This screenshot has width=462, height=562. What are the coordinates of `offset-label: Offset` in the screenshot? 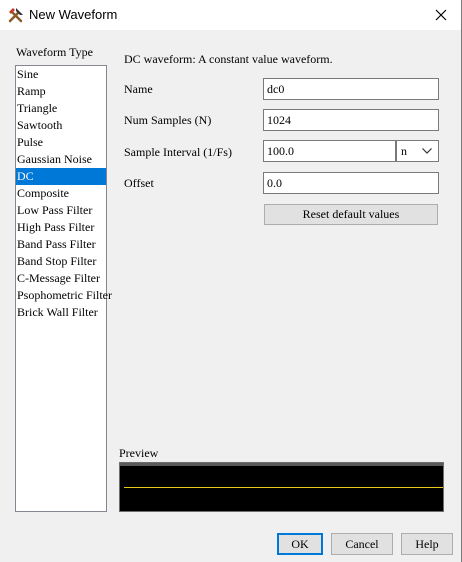 It's located at (139, 183).